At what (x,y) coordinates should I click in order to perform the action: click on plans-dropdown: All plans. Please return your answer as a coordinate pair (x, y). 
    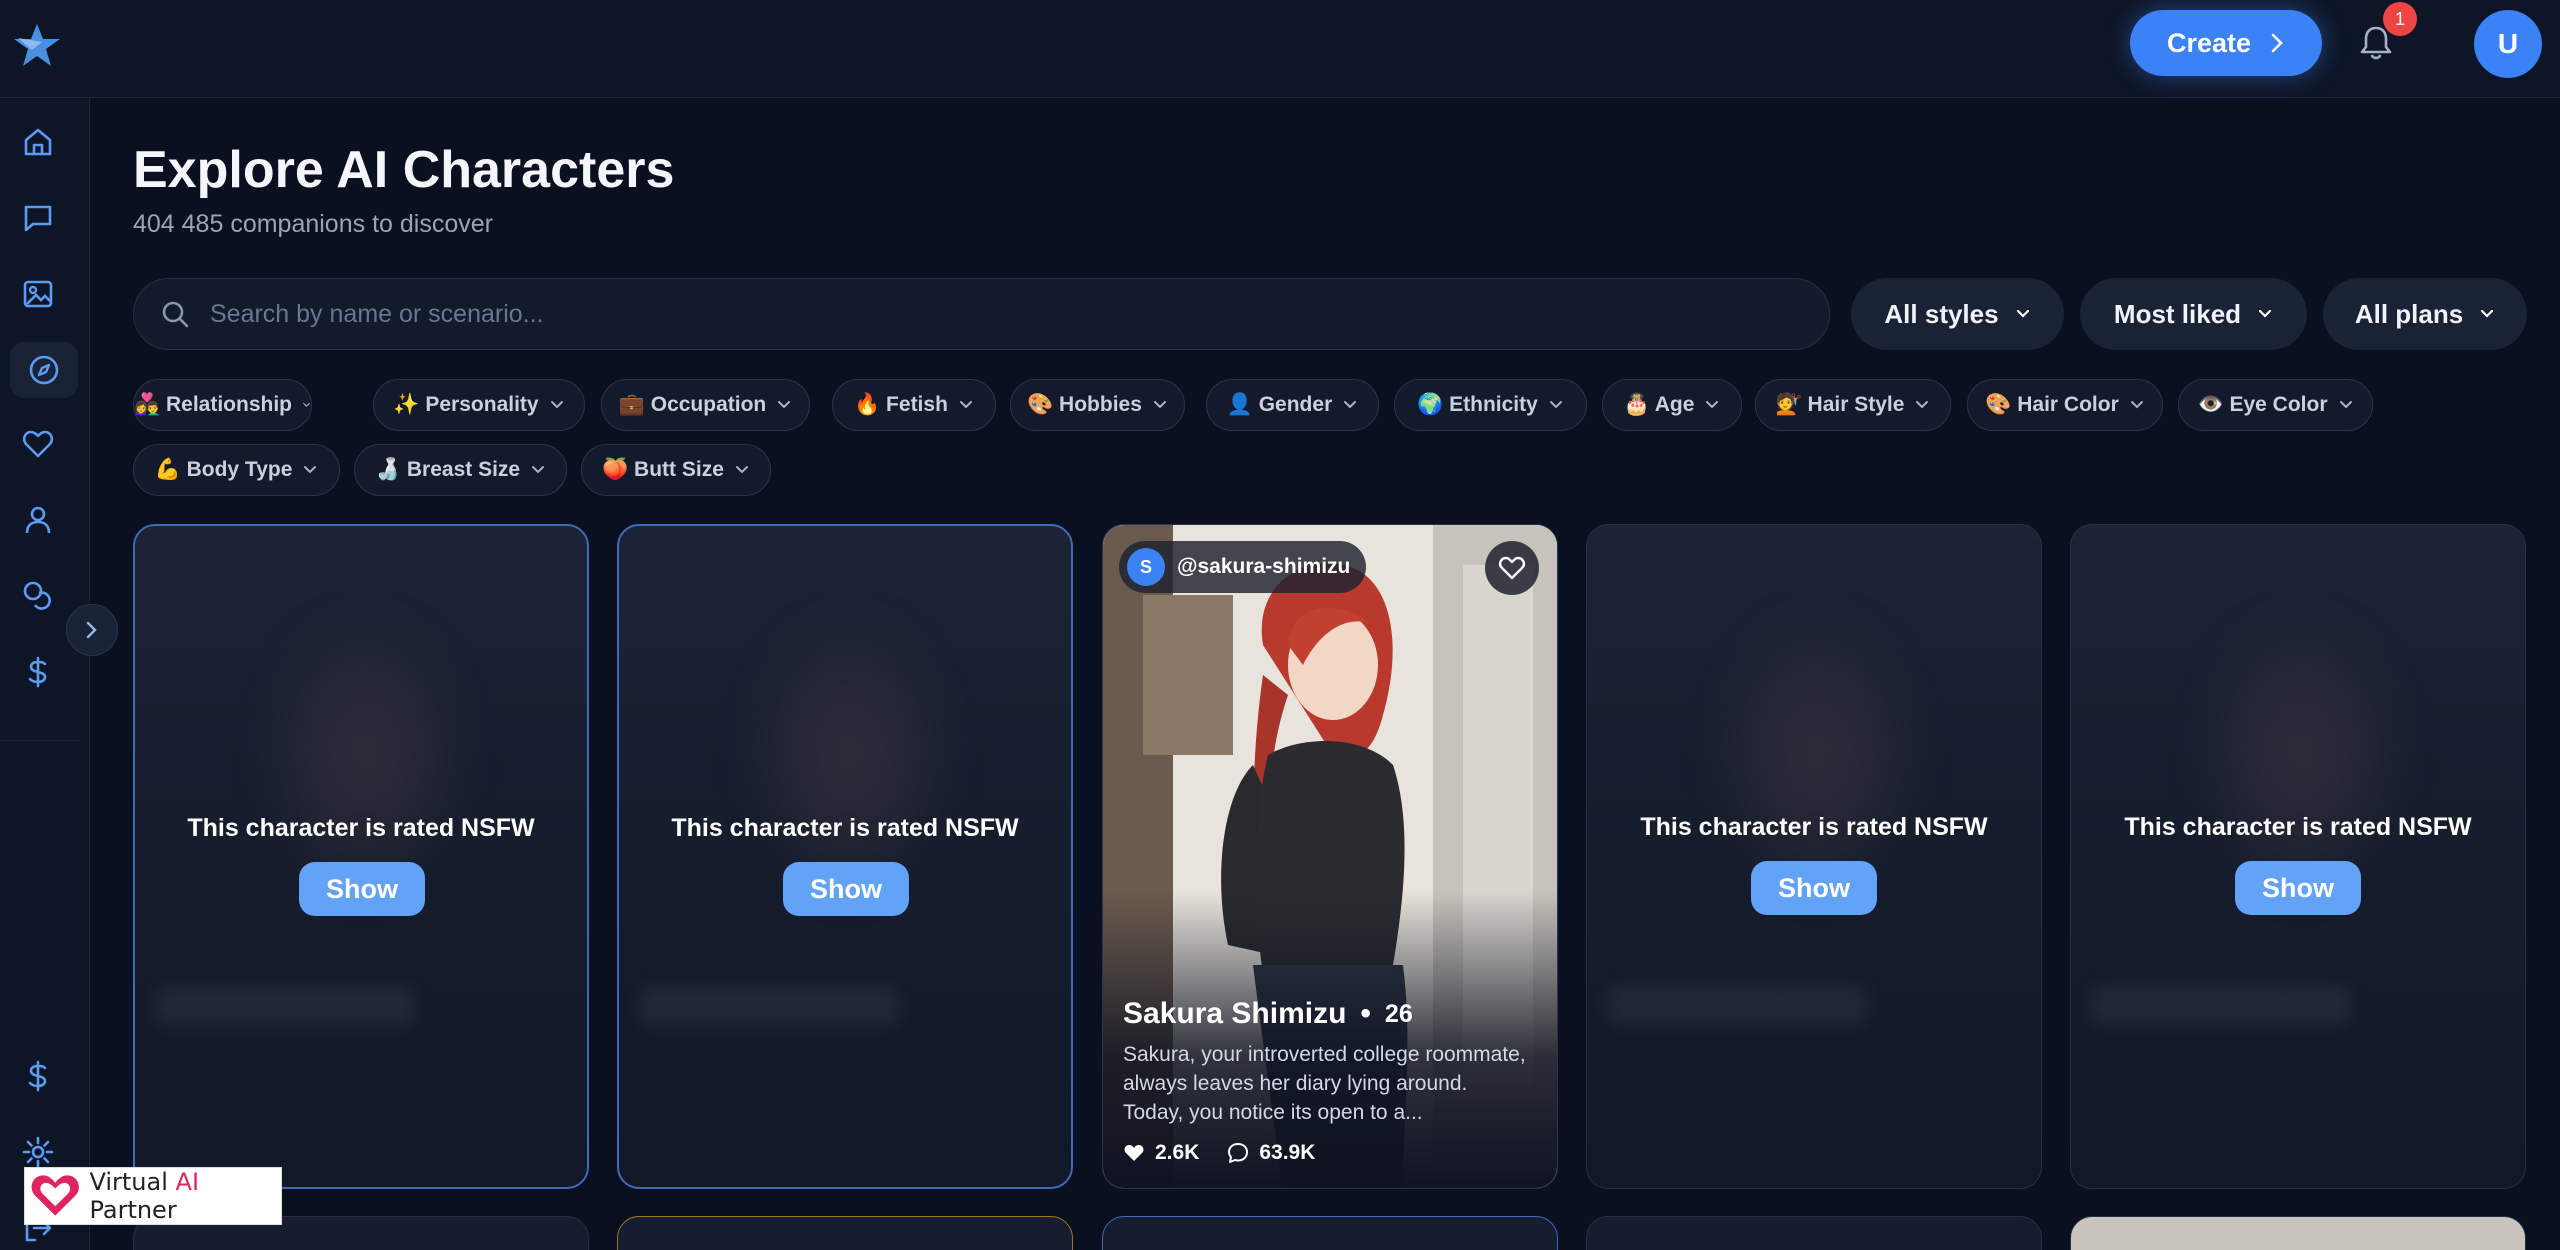
    Looking at the image, I should click on (2425, 314).